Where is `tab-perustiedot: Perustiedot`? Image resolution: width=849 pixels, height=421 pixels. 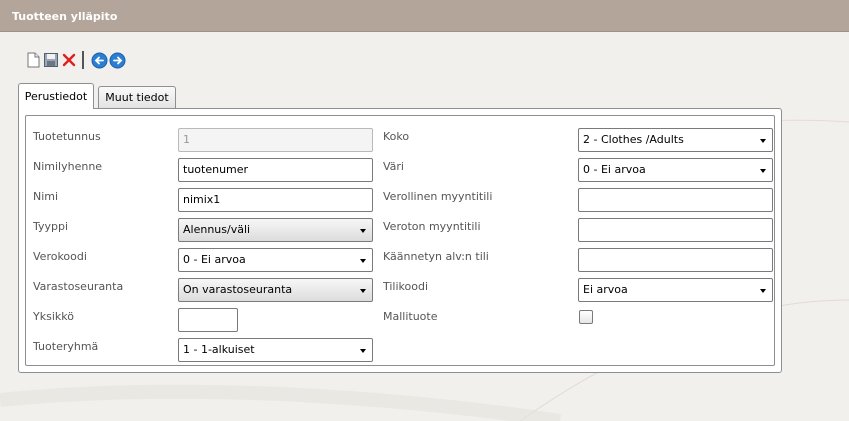 tab-perustiedot: Perustiedot is located at coordinates (56, 96).